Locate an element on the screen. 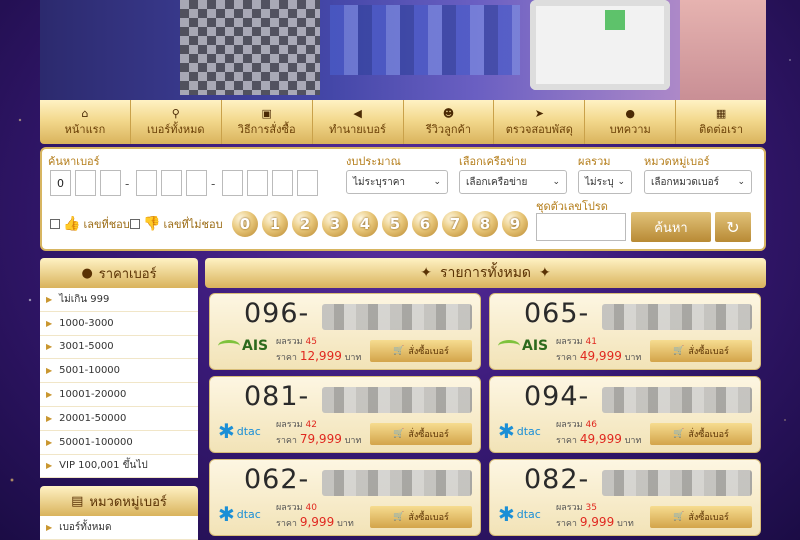  price-range-label: 1000-3000 is located at coordinates (86, 323).